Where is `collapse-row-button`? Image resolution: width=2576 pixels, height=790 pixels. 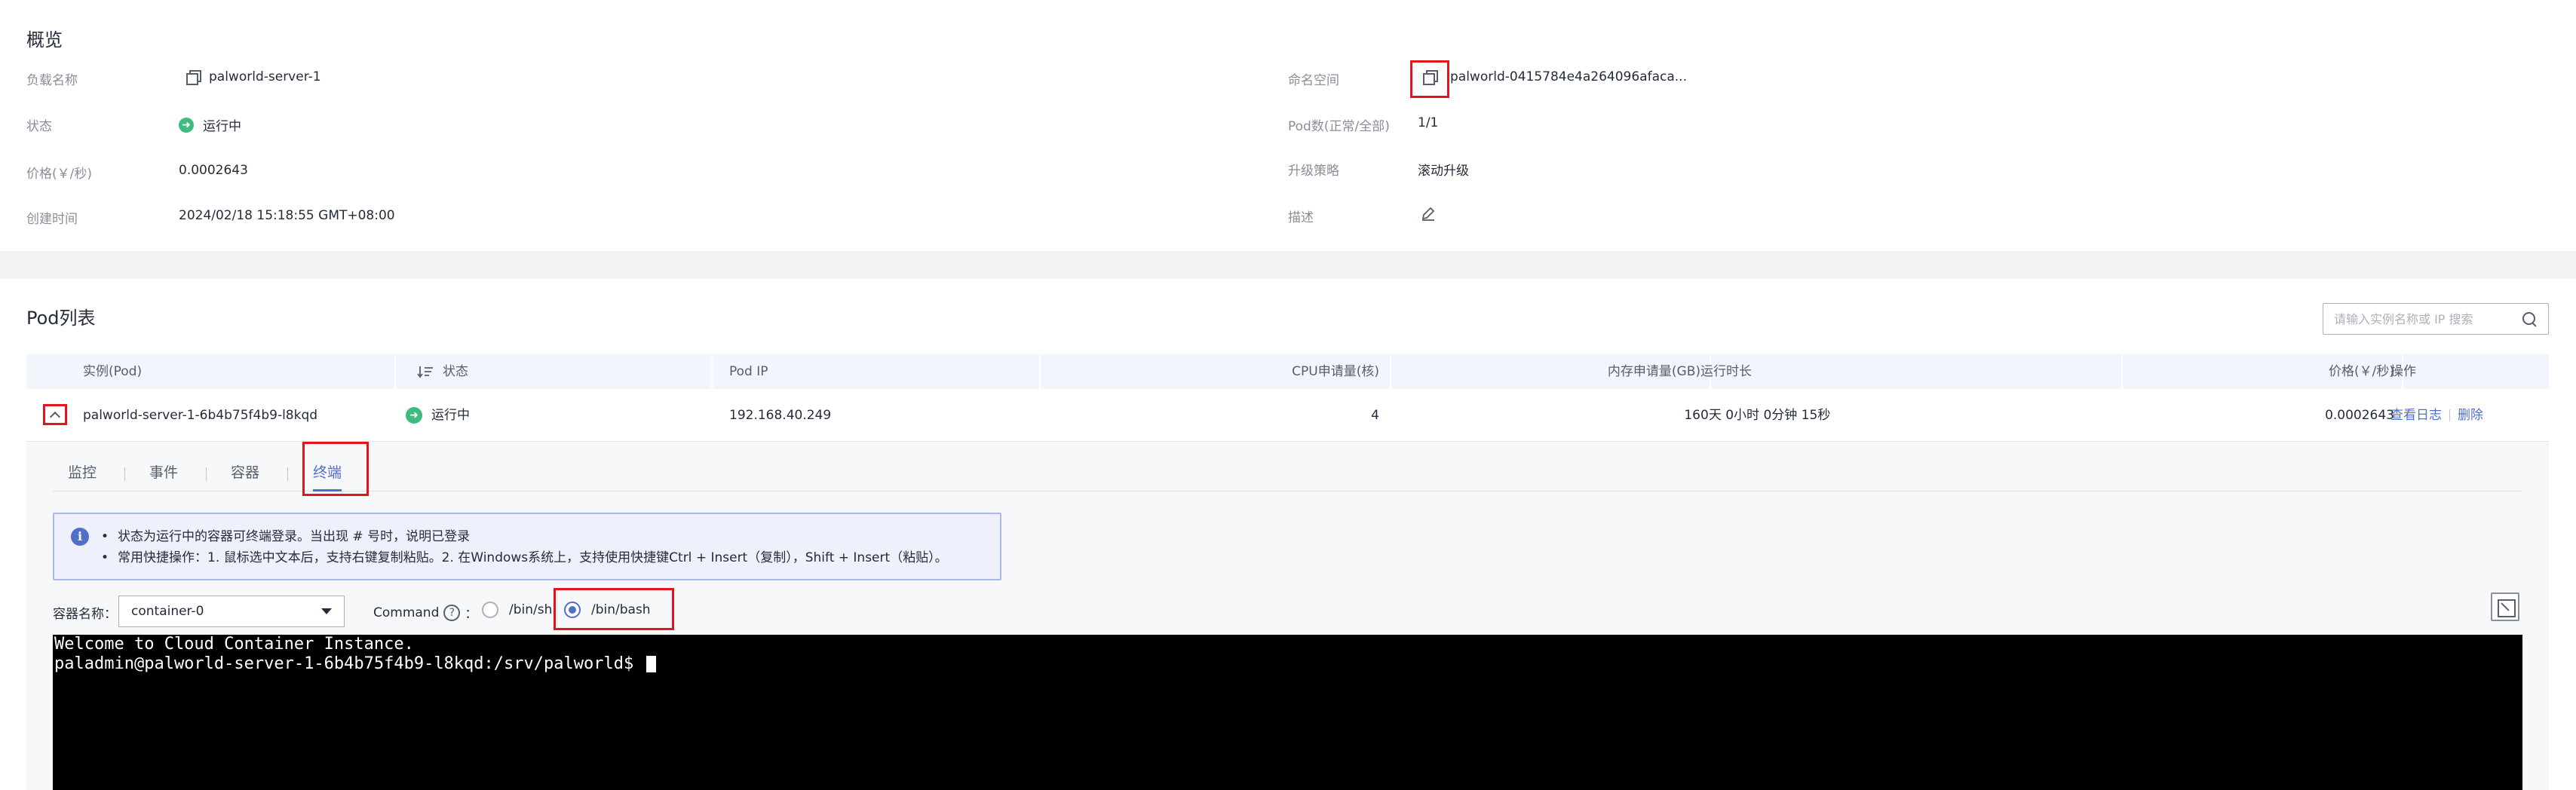 collapse-row-button is located at coordinates (55, 414).